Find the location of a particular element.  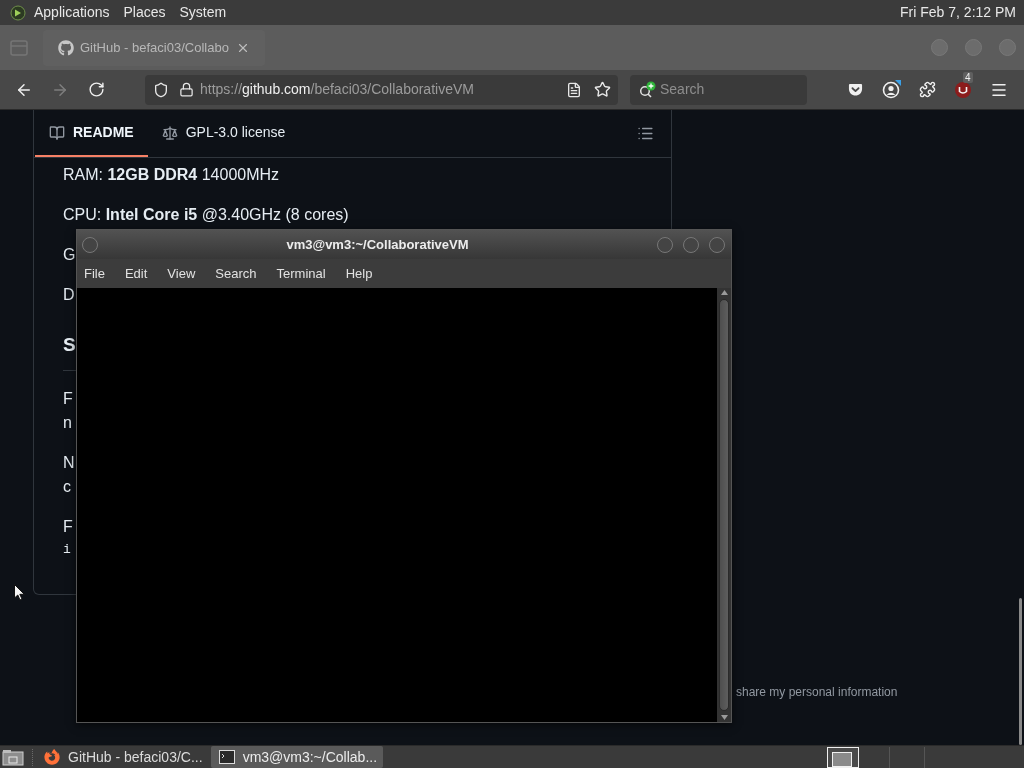

window-title: vm3@vm3:~/CollaborativeVM is located at coordinates (377, 244).